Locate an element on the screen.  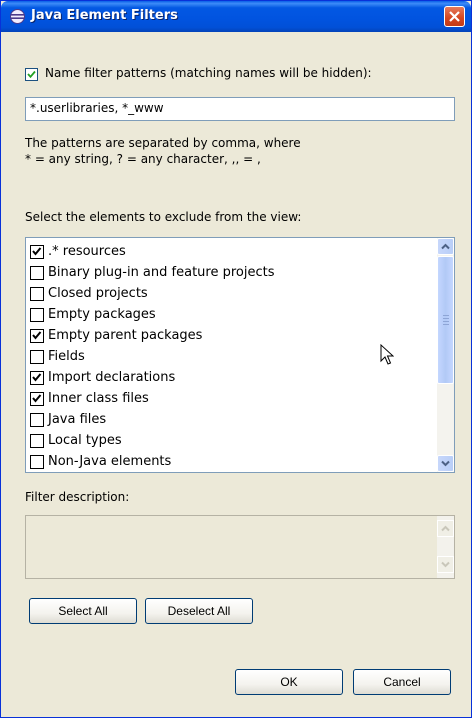
list-scrollbar is located at coordinates (445, 355).